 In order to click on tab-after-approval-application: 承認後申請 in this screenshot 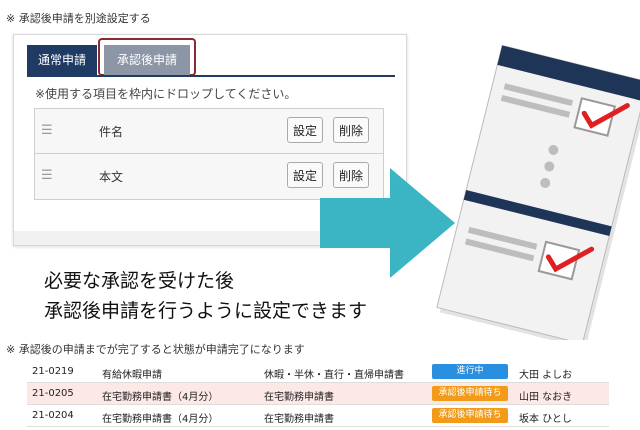, I will do `click(147, 60)`.